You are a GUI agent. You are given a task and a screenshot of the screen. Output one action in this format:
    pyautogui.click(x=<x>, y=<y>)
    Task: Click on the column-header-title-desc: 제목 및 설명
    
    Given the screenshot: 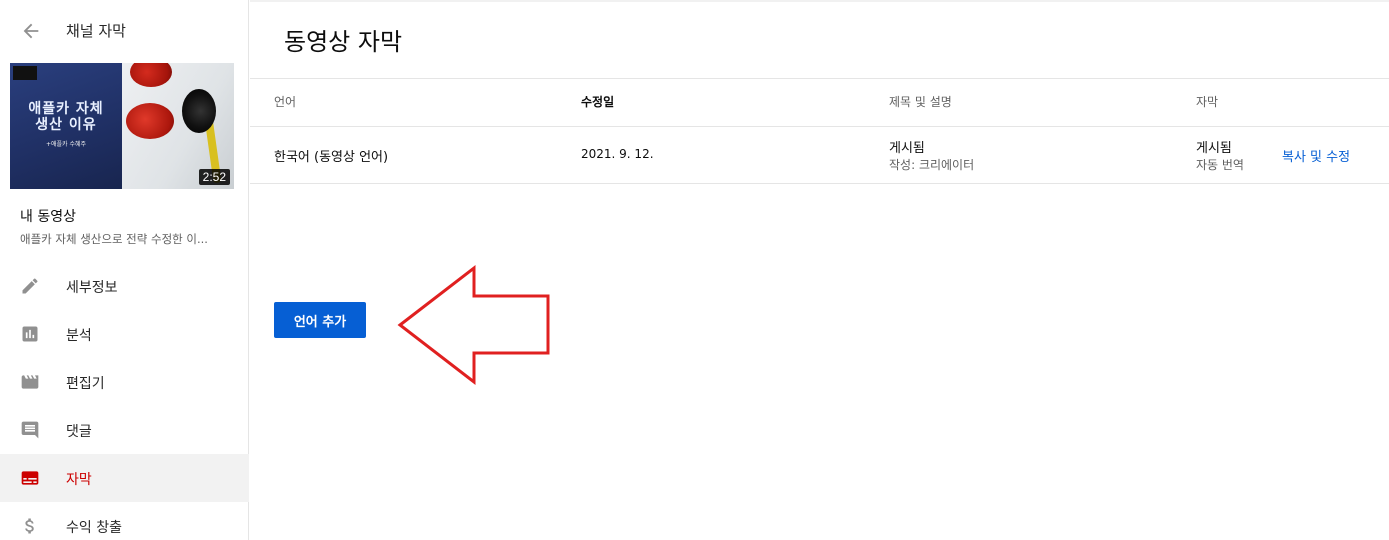 What is the action you would take?
    pyautogui.click(x=920, y=102)
    